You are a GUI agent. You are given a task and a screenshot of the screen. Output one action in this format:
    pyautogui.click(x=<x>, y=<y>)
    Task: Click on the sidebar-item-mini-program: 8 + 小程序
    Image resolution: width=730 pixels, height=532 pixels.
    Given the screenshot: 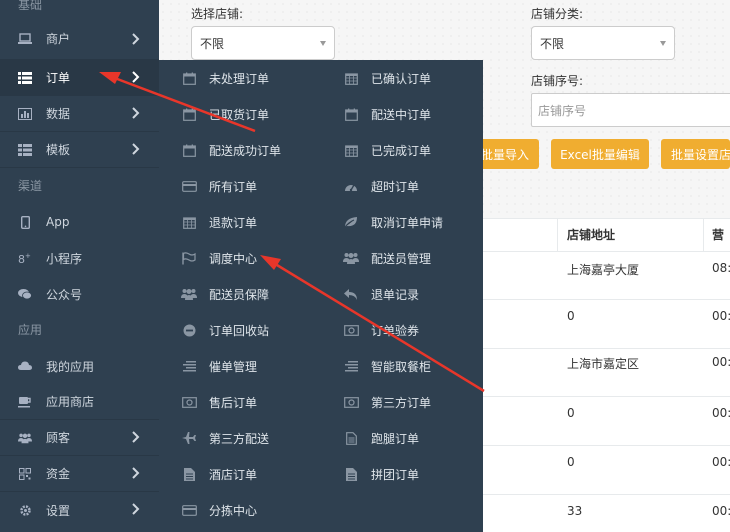 What is the action you would take?
    pyautogui.click(x=79, y=258)
    